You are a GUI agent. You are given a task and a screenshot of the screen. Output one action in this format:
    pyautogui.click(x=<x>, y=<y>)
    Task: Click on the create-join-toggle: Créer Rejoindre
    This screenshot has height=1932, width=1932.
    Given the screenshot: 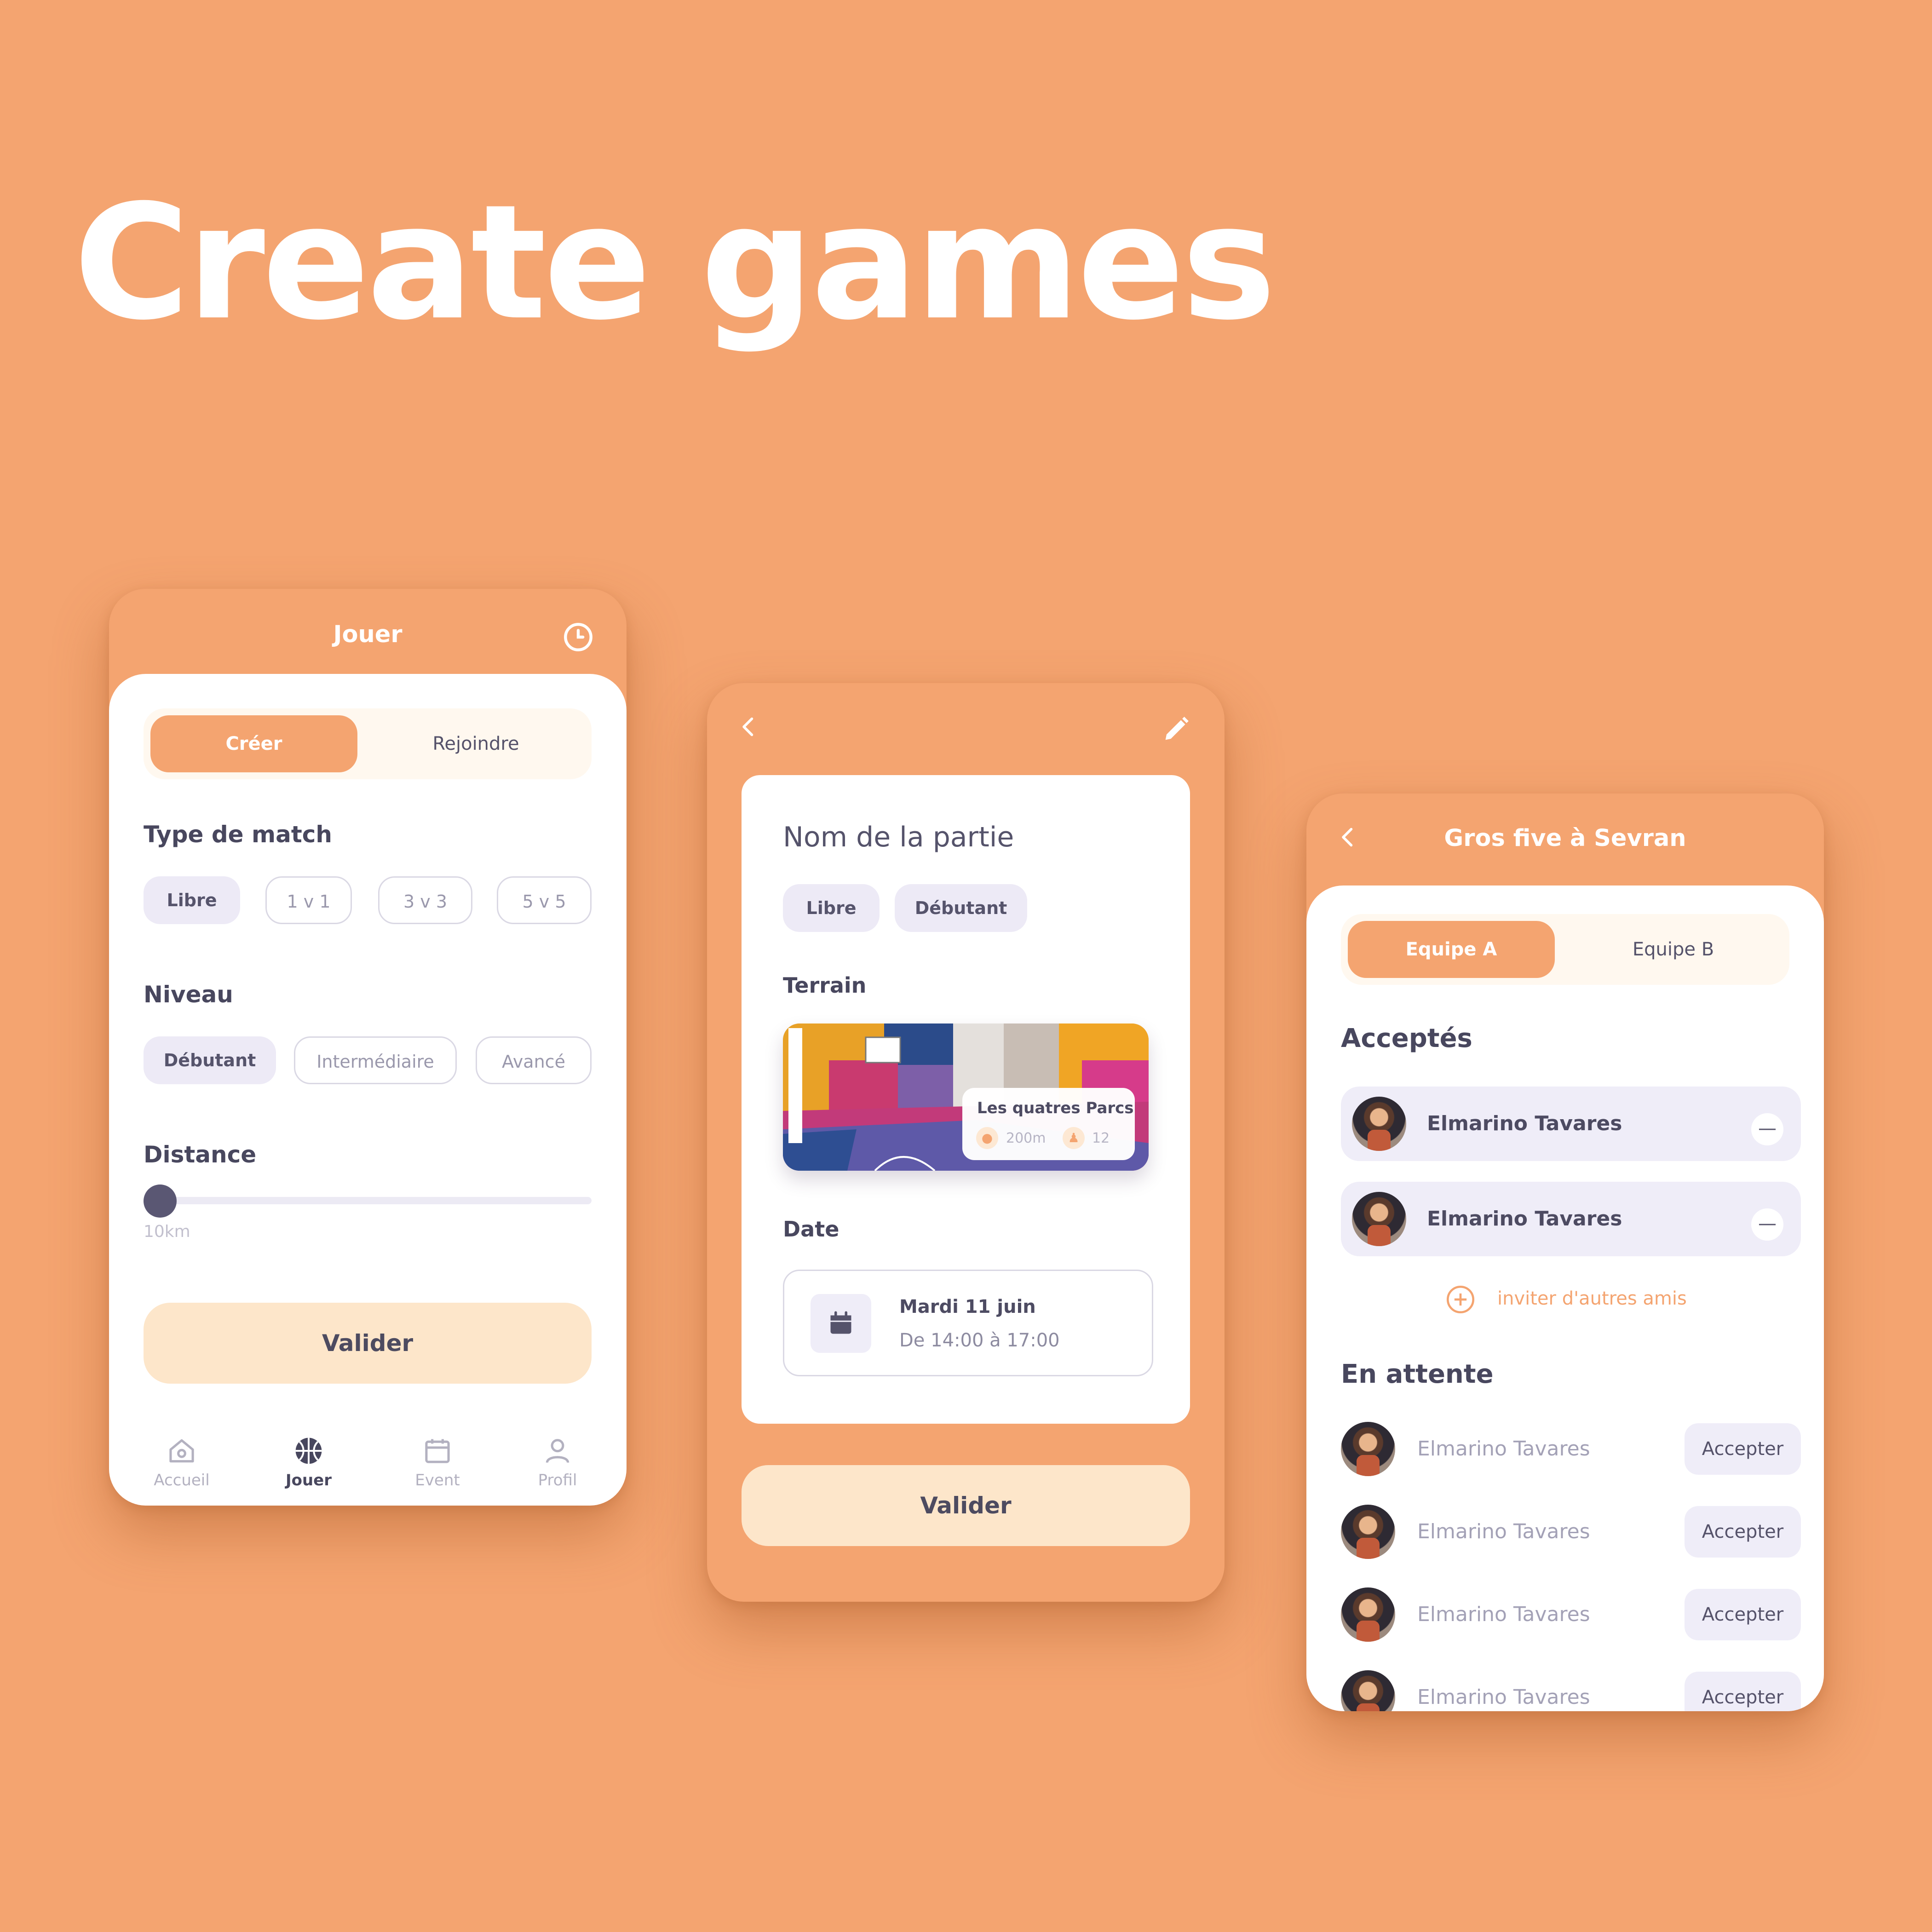 What is the action you would take?
    pyautogui.click(x=368, y=743)
    